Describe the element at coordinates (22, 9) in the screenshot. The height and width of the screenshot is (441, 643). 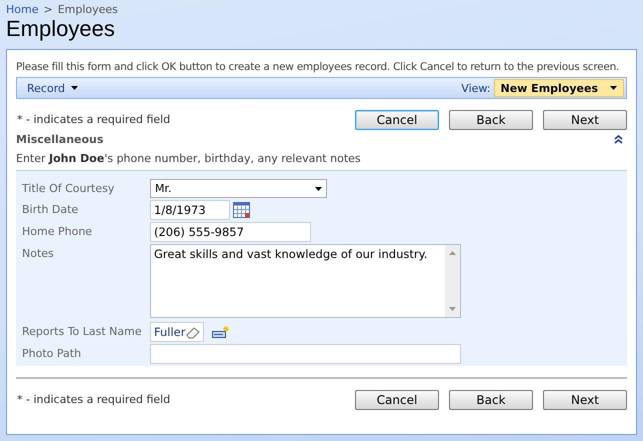
I see `breadcrumb-link: Home` at that location.